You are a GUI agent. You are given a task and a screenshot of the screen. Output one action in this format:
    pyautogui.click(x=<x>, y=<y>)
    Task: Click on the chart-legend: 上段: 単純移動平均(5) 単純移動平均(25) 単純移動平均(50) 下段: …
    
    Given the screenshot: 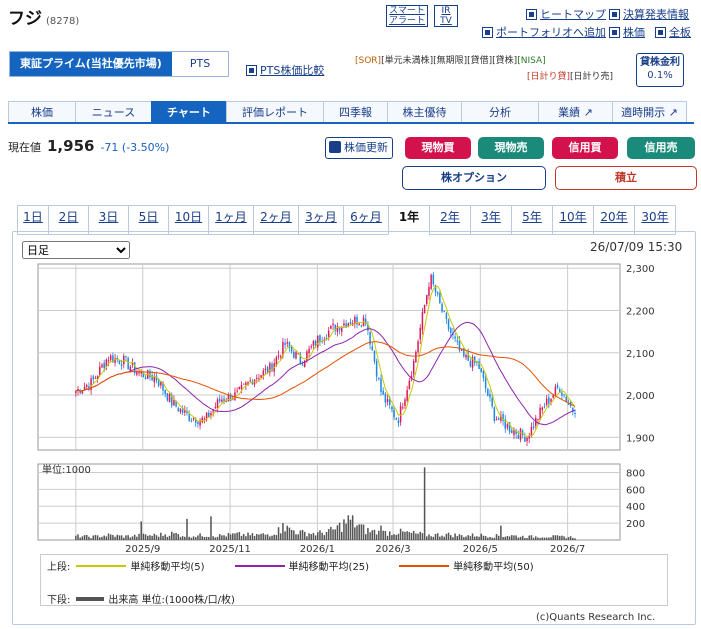 What is the action you would take?
    pyautogui.click(x=354, y=580)
    